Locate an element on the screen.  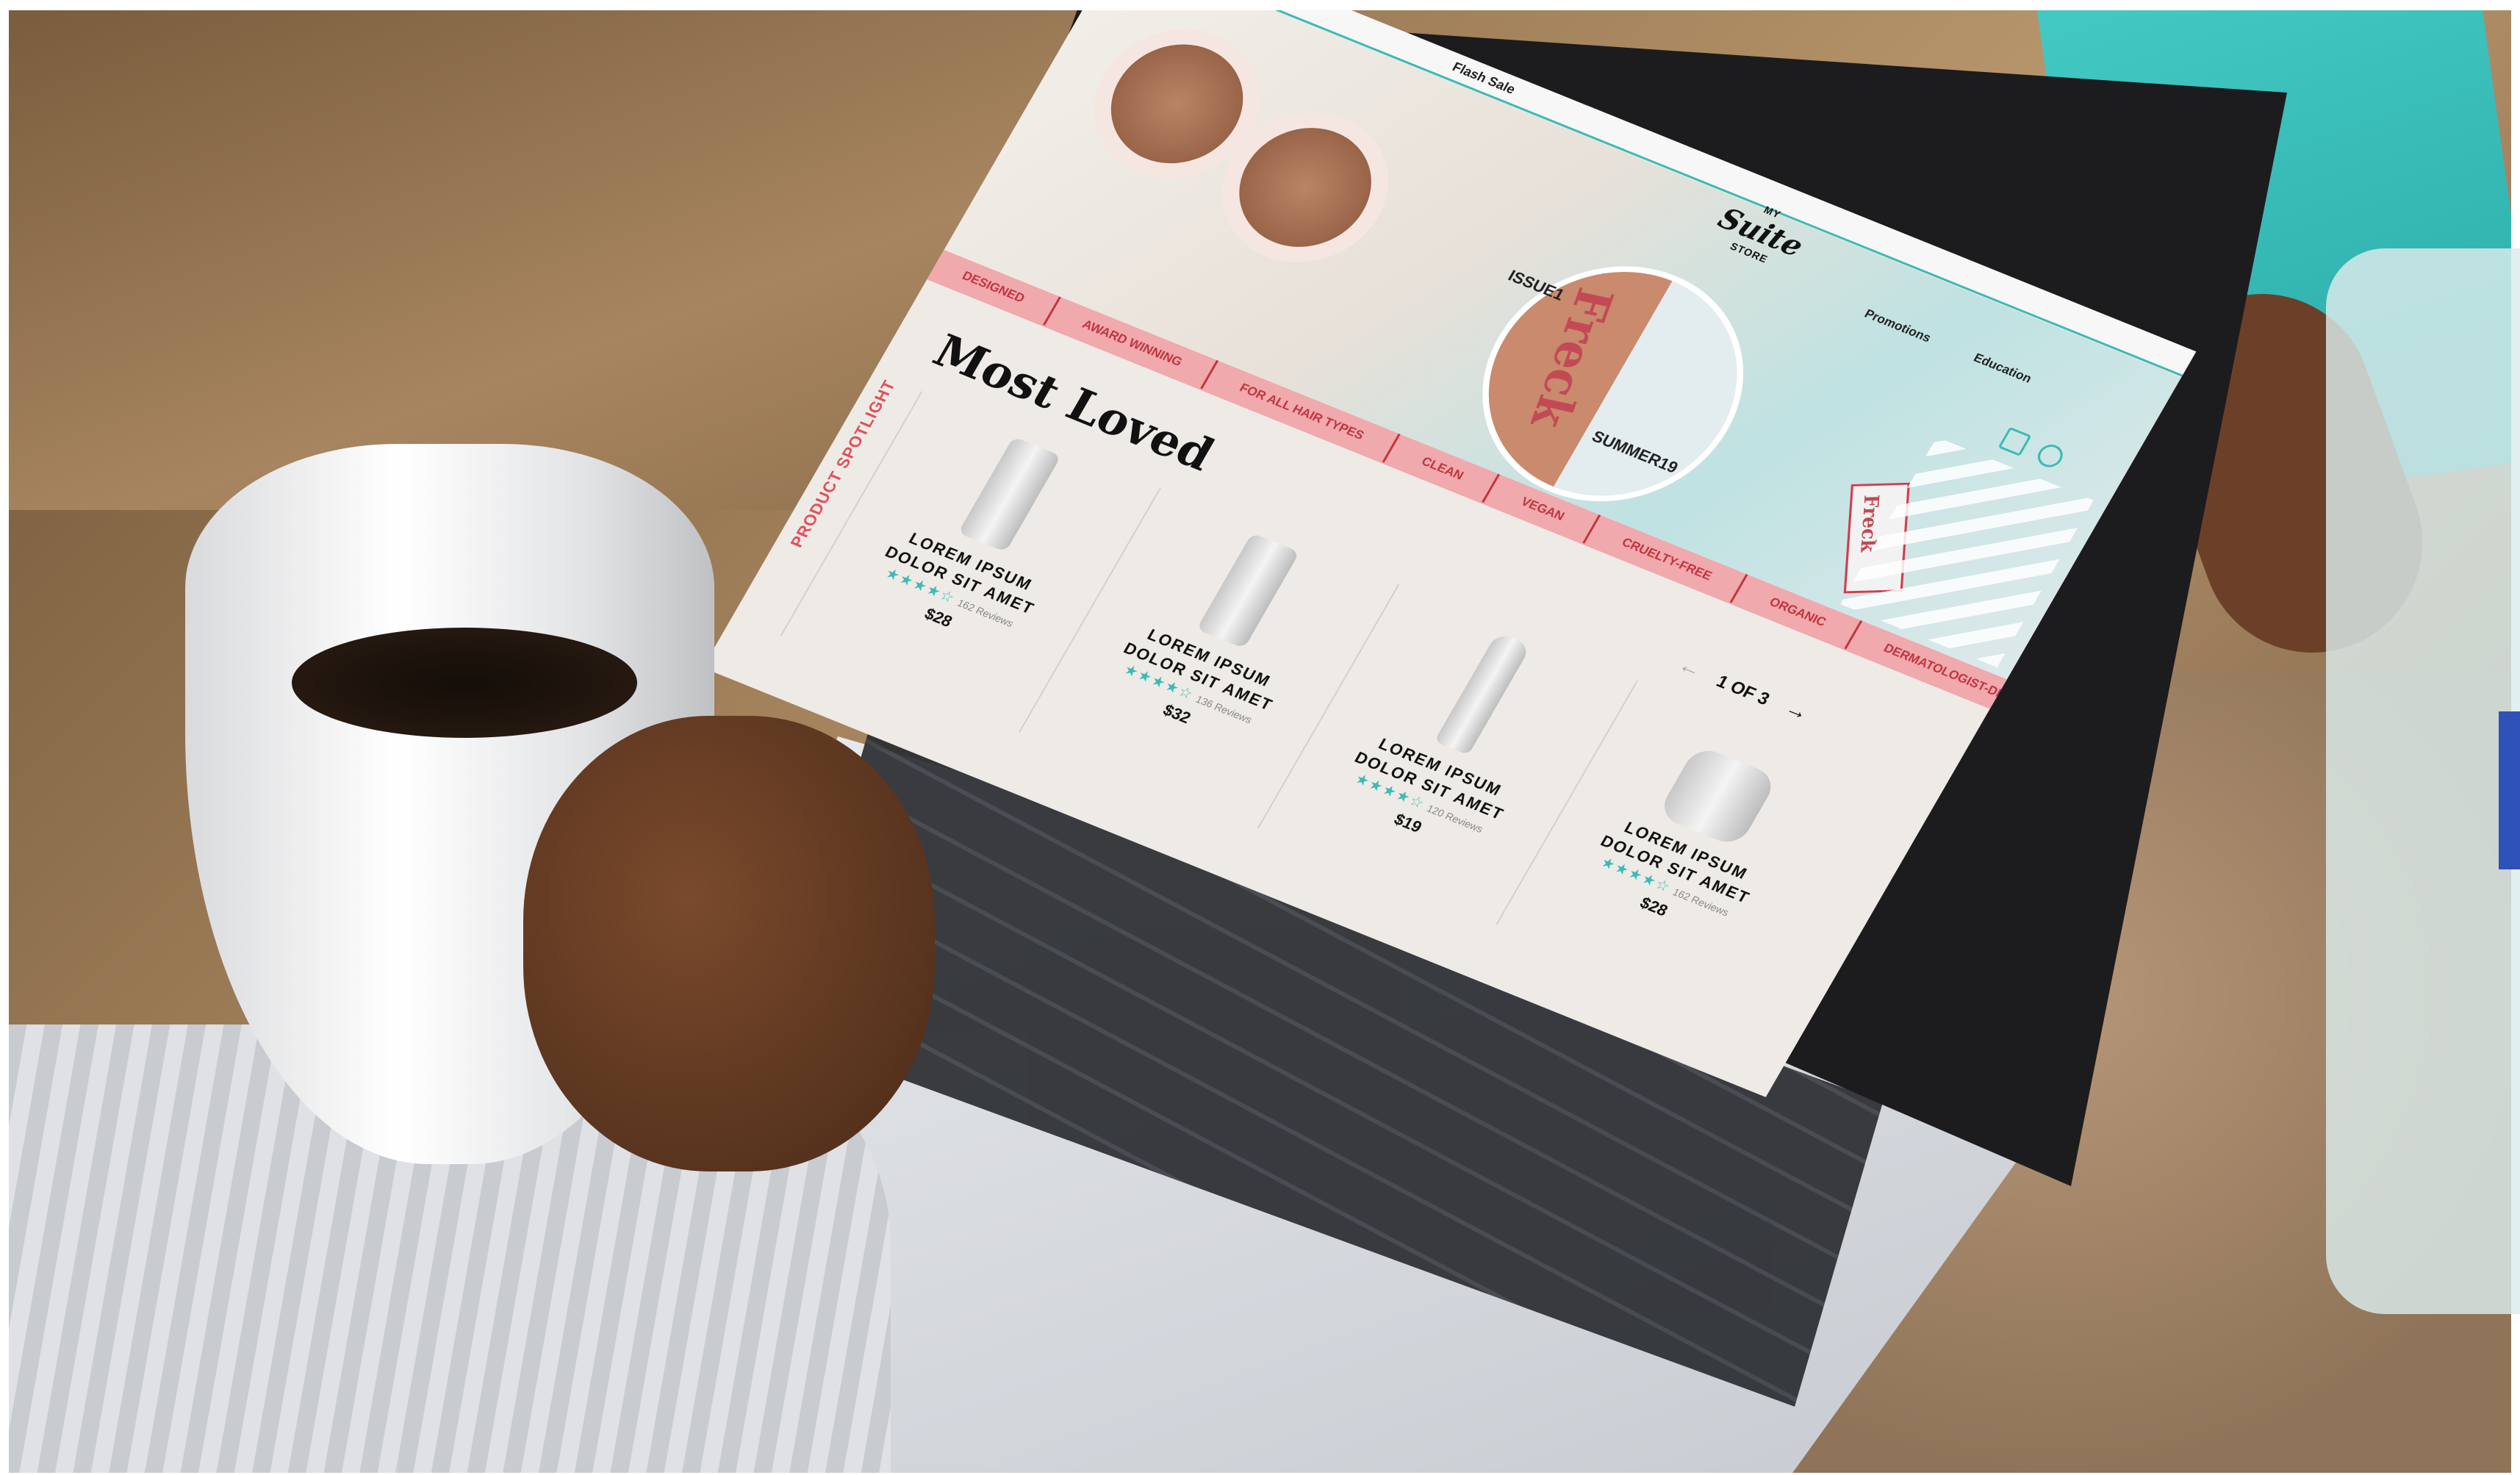
product-dropper-image is located at coordinates (1483, 694).